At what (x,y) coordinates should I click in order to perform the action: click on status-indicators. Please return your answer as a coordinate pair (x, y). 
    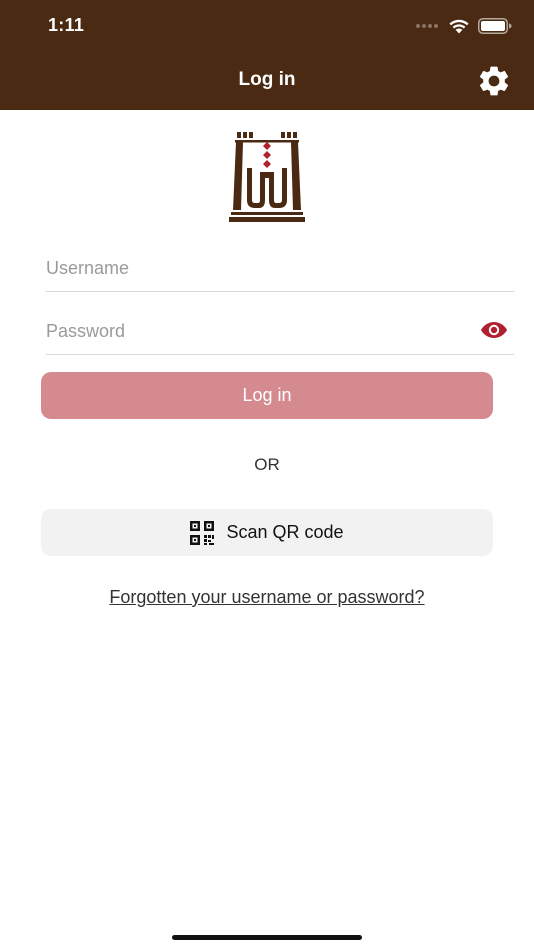
    Looking at the image, I should click on (464, 26).